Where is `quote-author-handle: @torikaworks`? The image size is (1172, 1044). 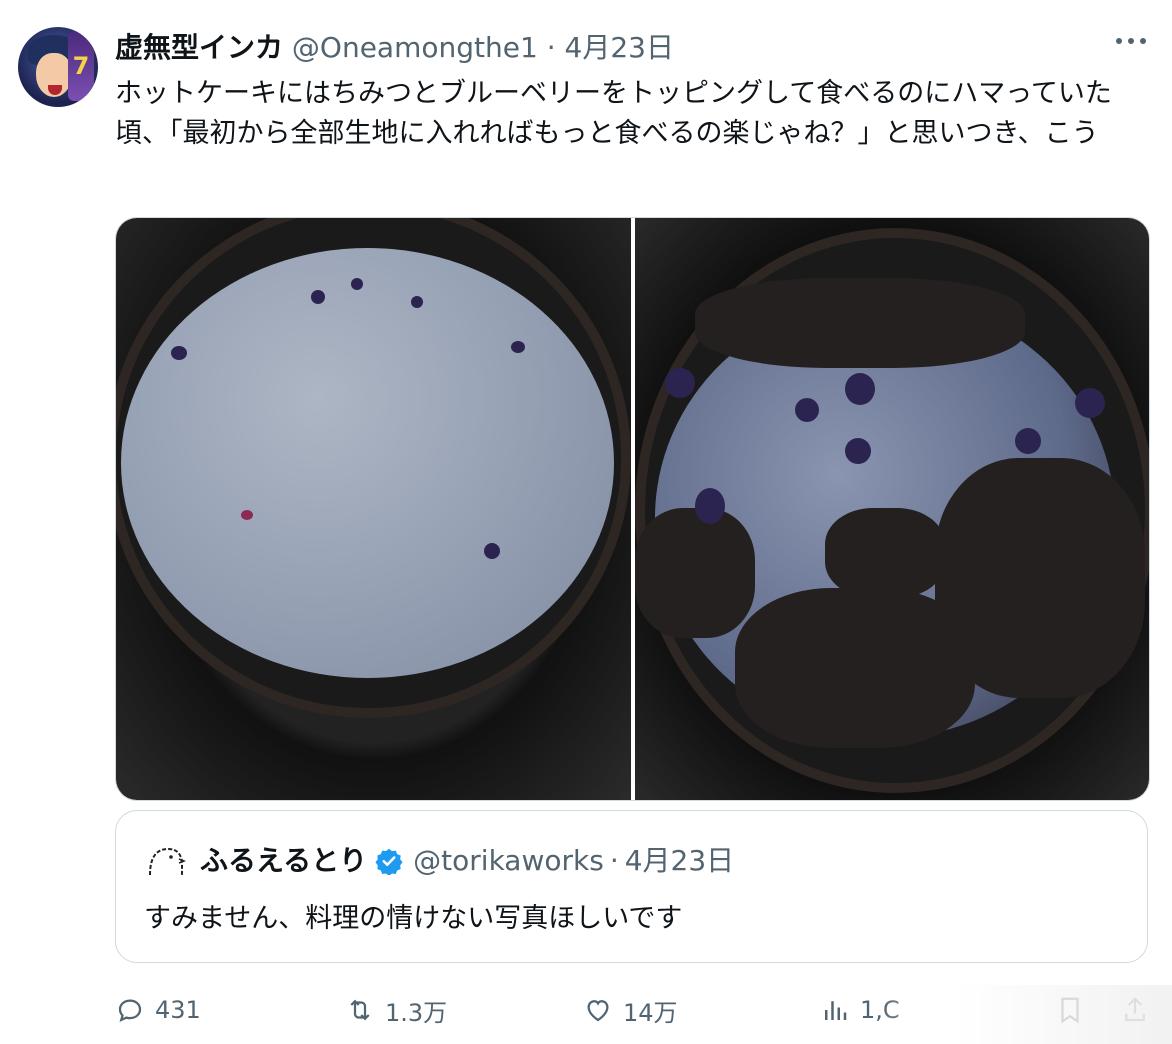 quote-author-handle: @torikaworks is located at coordinates (508, 861).